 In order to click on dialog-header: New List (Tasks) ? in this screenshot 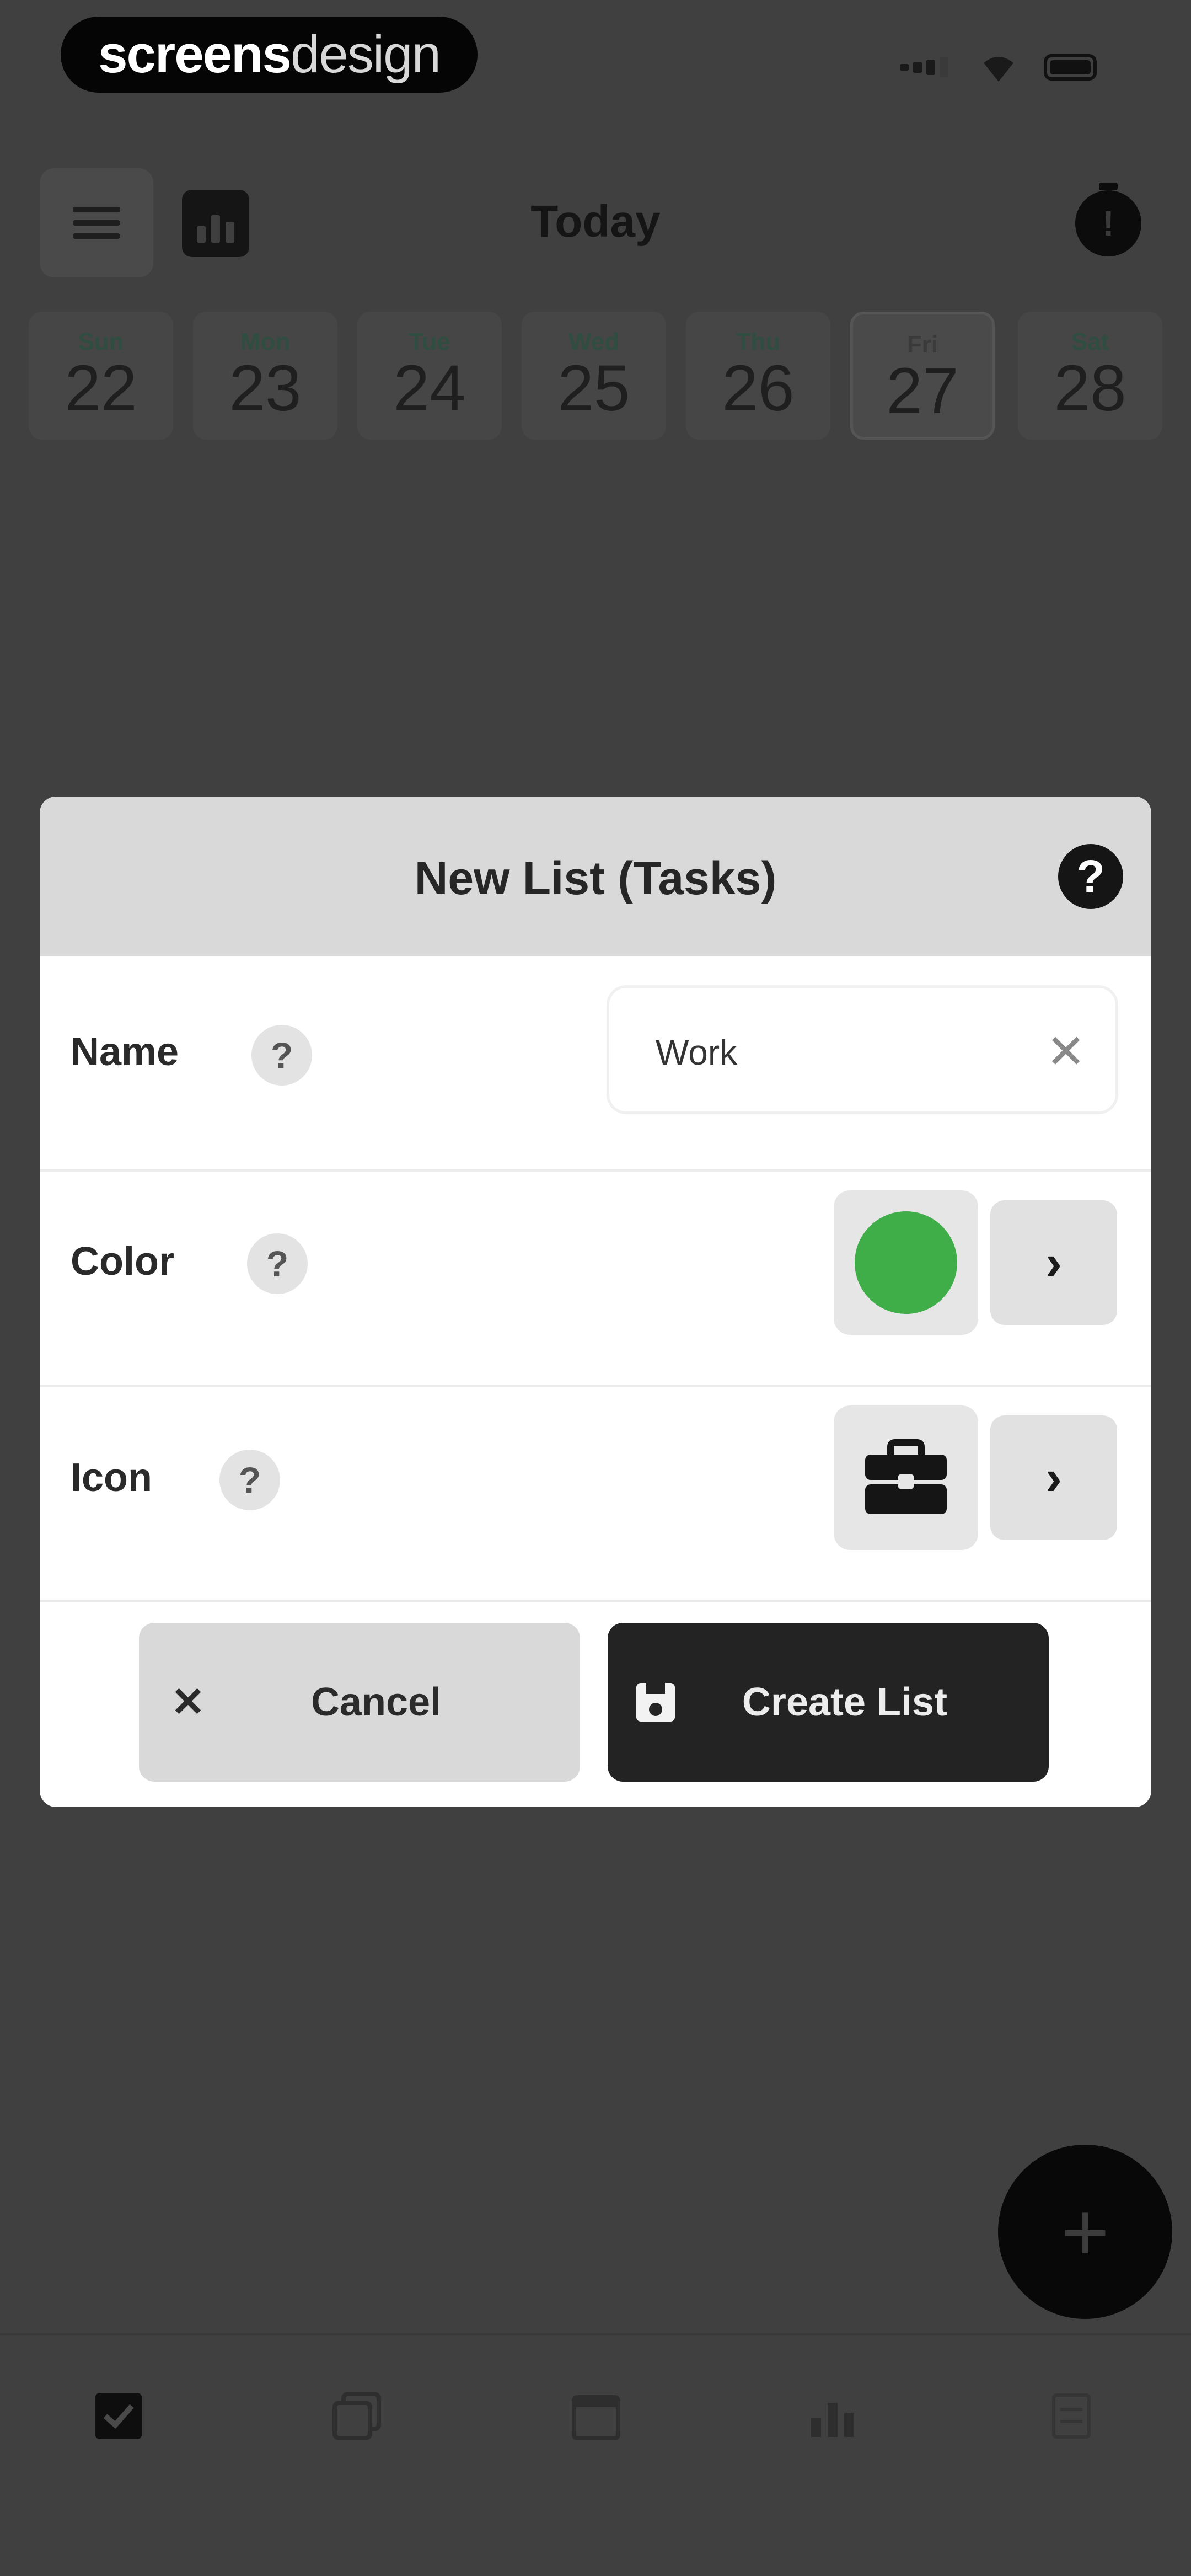, I will do `click(595, 876)`.